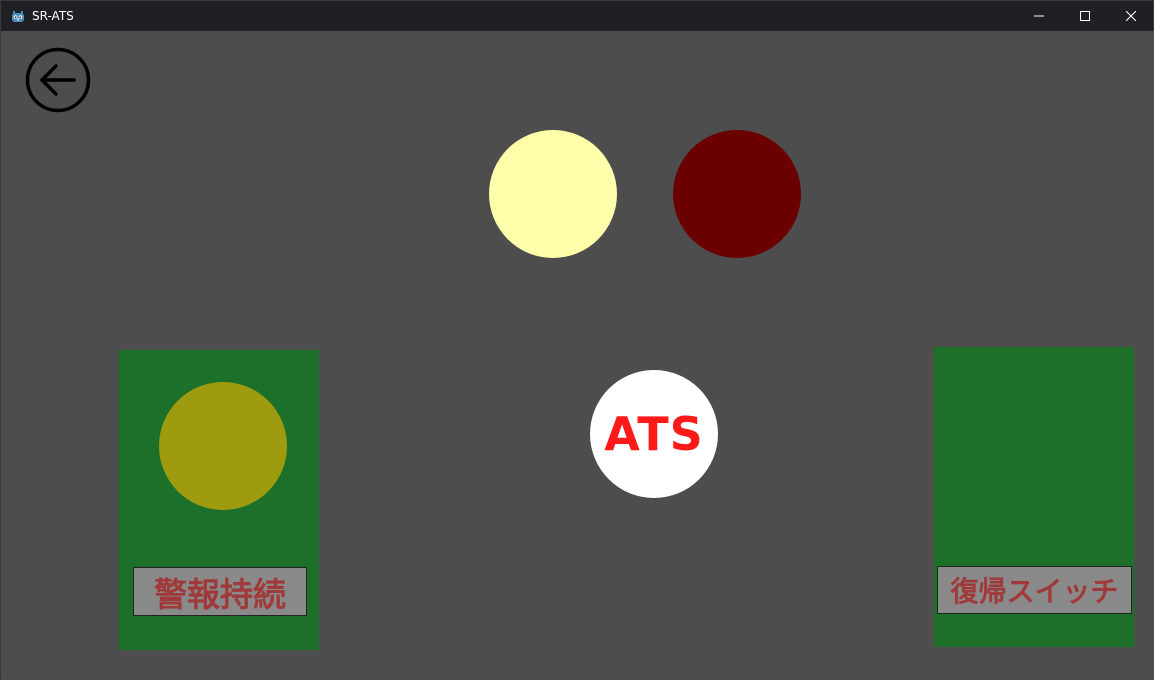  I want to click on maximize-icon, so click(1085, 16).